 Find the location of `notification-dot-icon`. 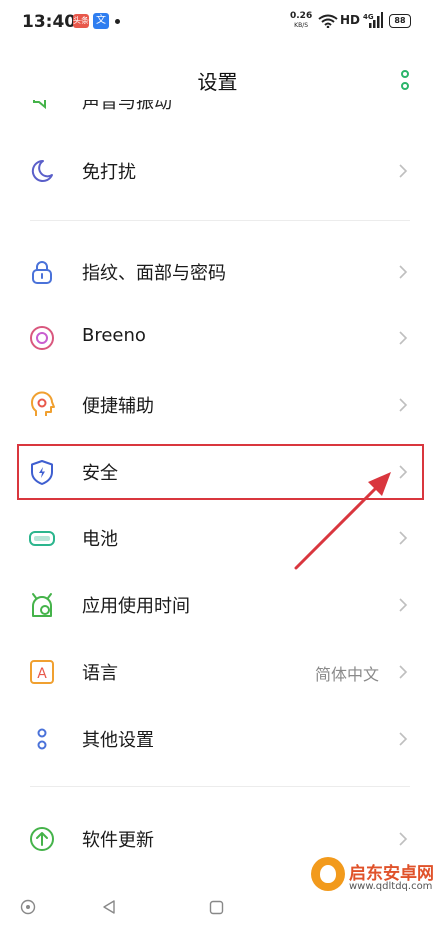

notification-dot-icon is located at coordinates (117, 21).